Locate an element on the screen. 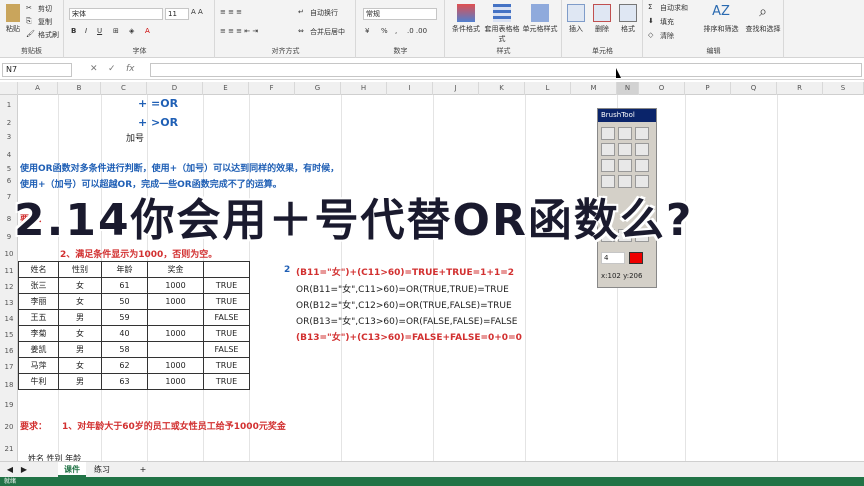  table-cell: 50 is located at coordinates (124, 301).